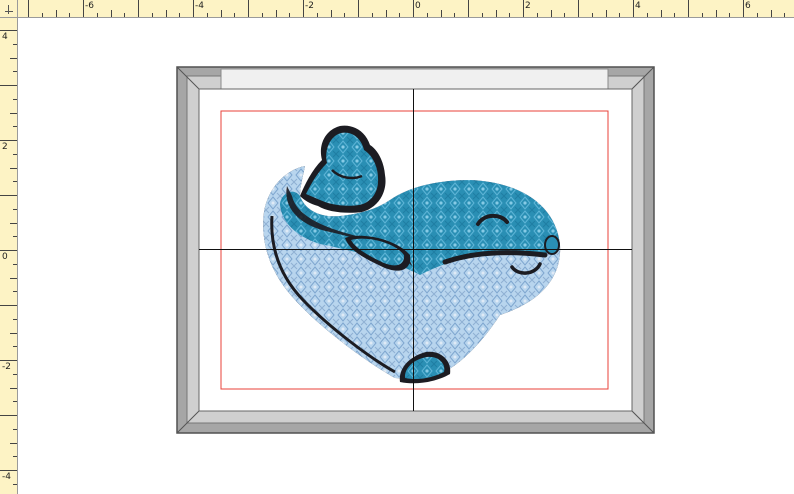  Describe the element at coordinates (89, 6) in the screenshot. I see `ruler-label: -6` at that location.